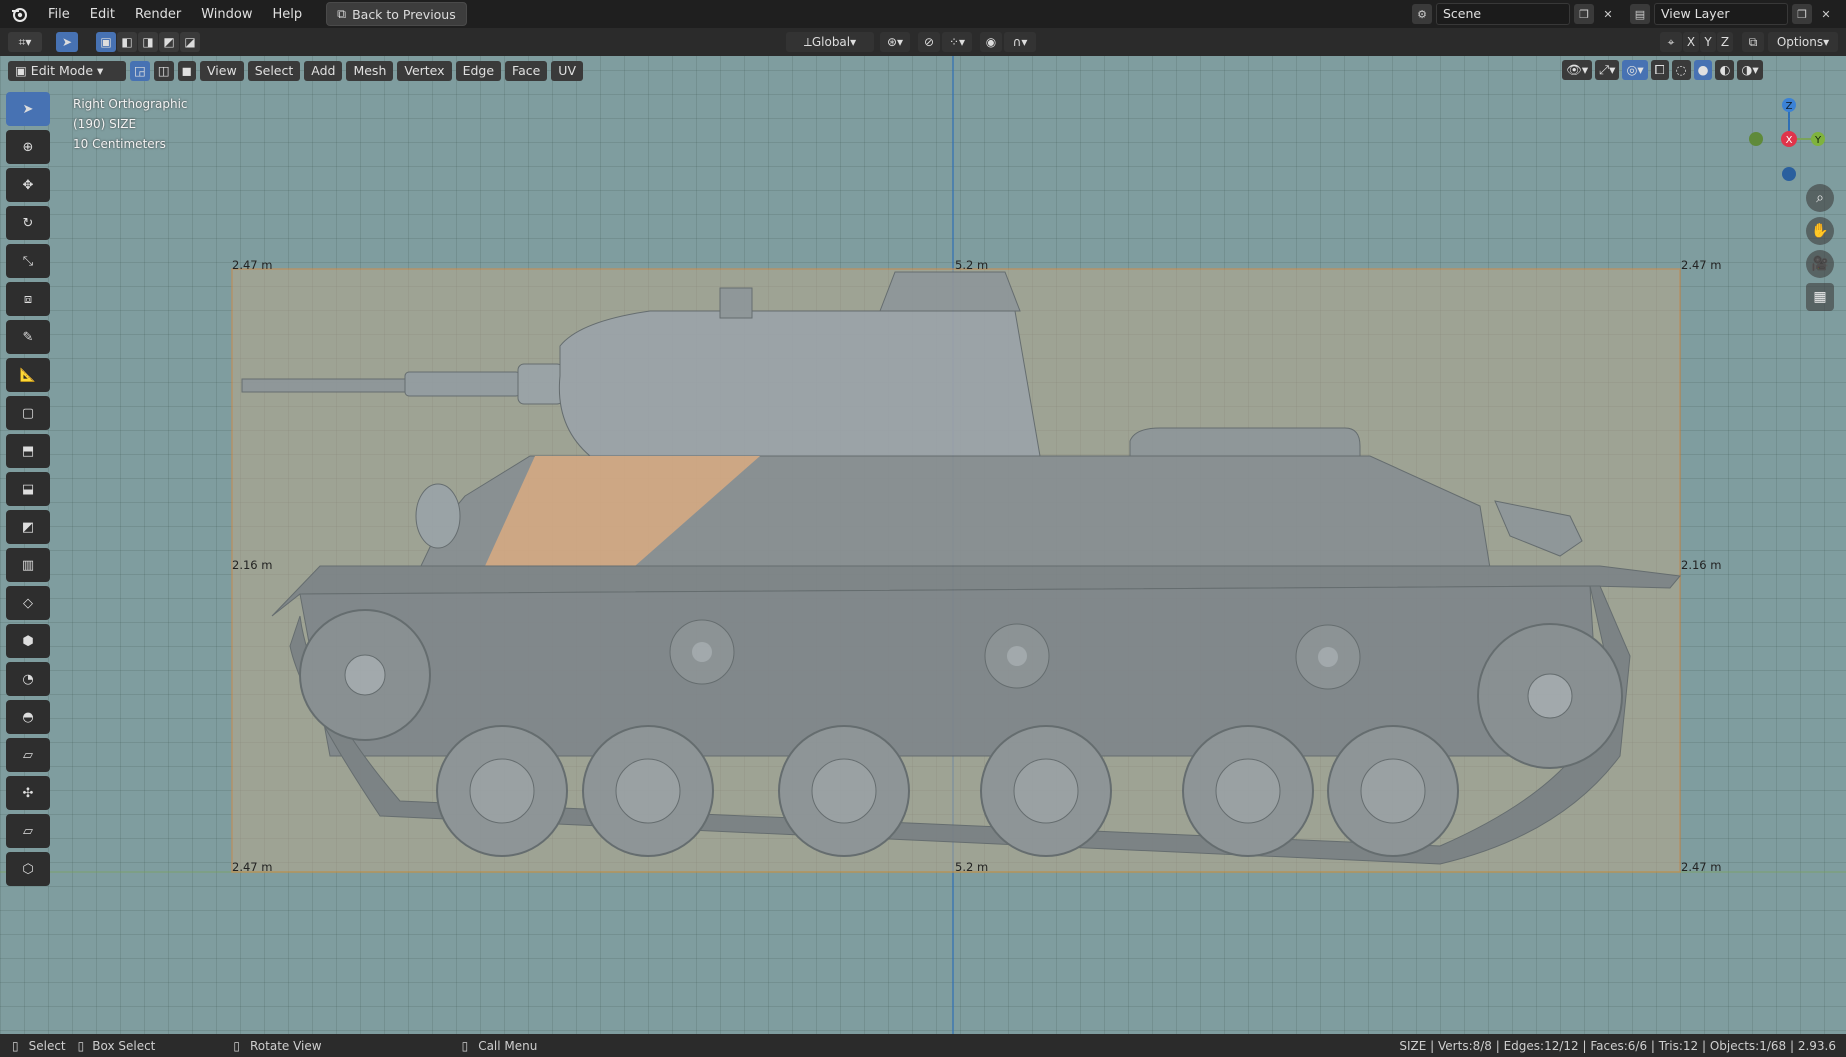 The height and width of the screenshot is (1057, 1846). What do you see at coordinates (424, 71) in the screenshot?
I see `header-menu-vertex: Vertex` at bounding box center [424, 71].